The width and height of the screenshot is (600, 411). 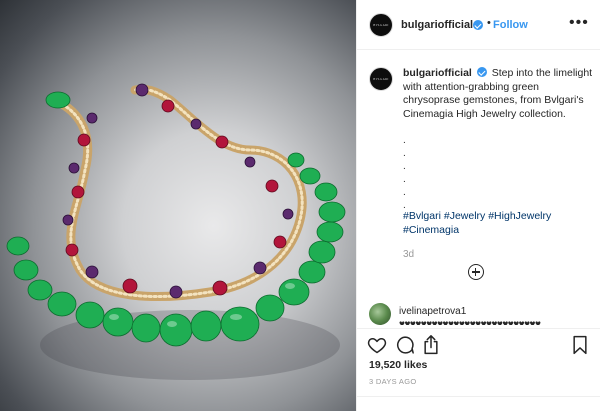 I want to click on caption-time-ago: 3d, so click(x=408, y=254).